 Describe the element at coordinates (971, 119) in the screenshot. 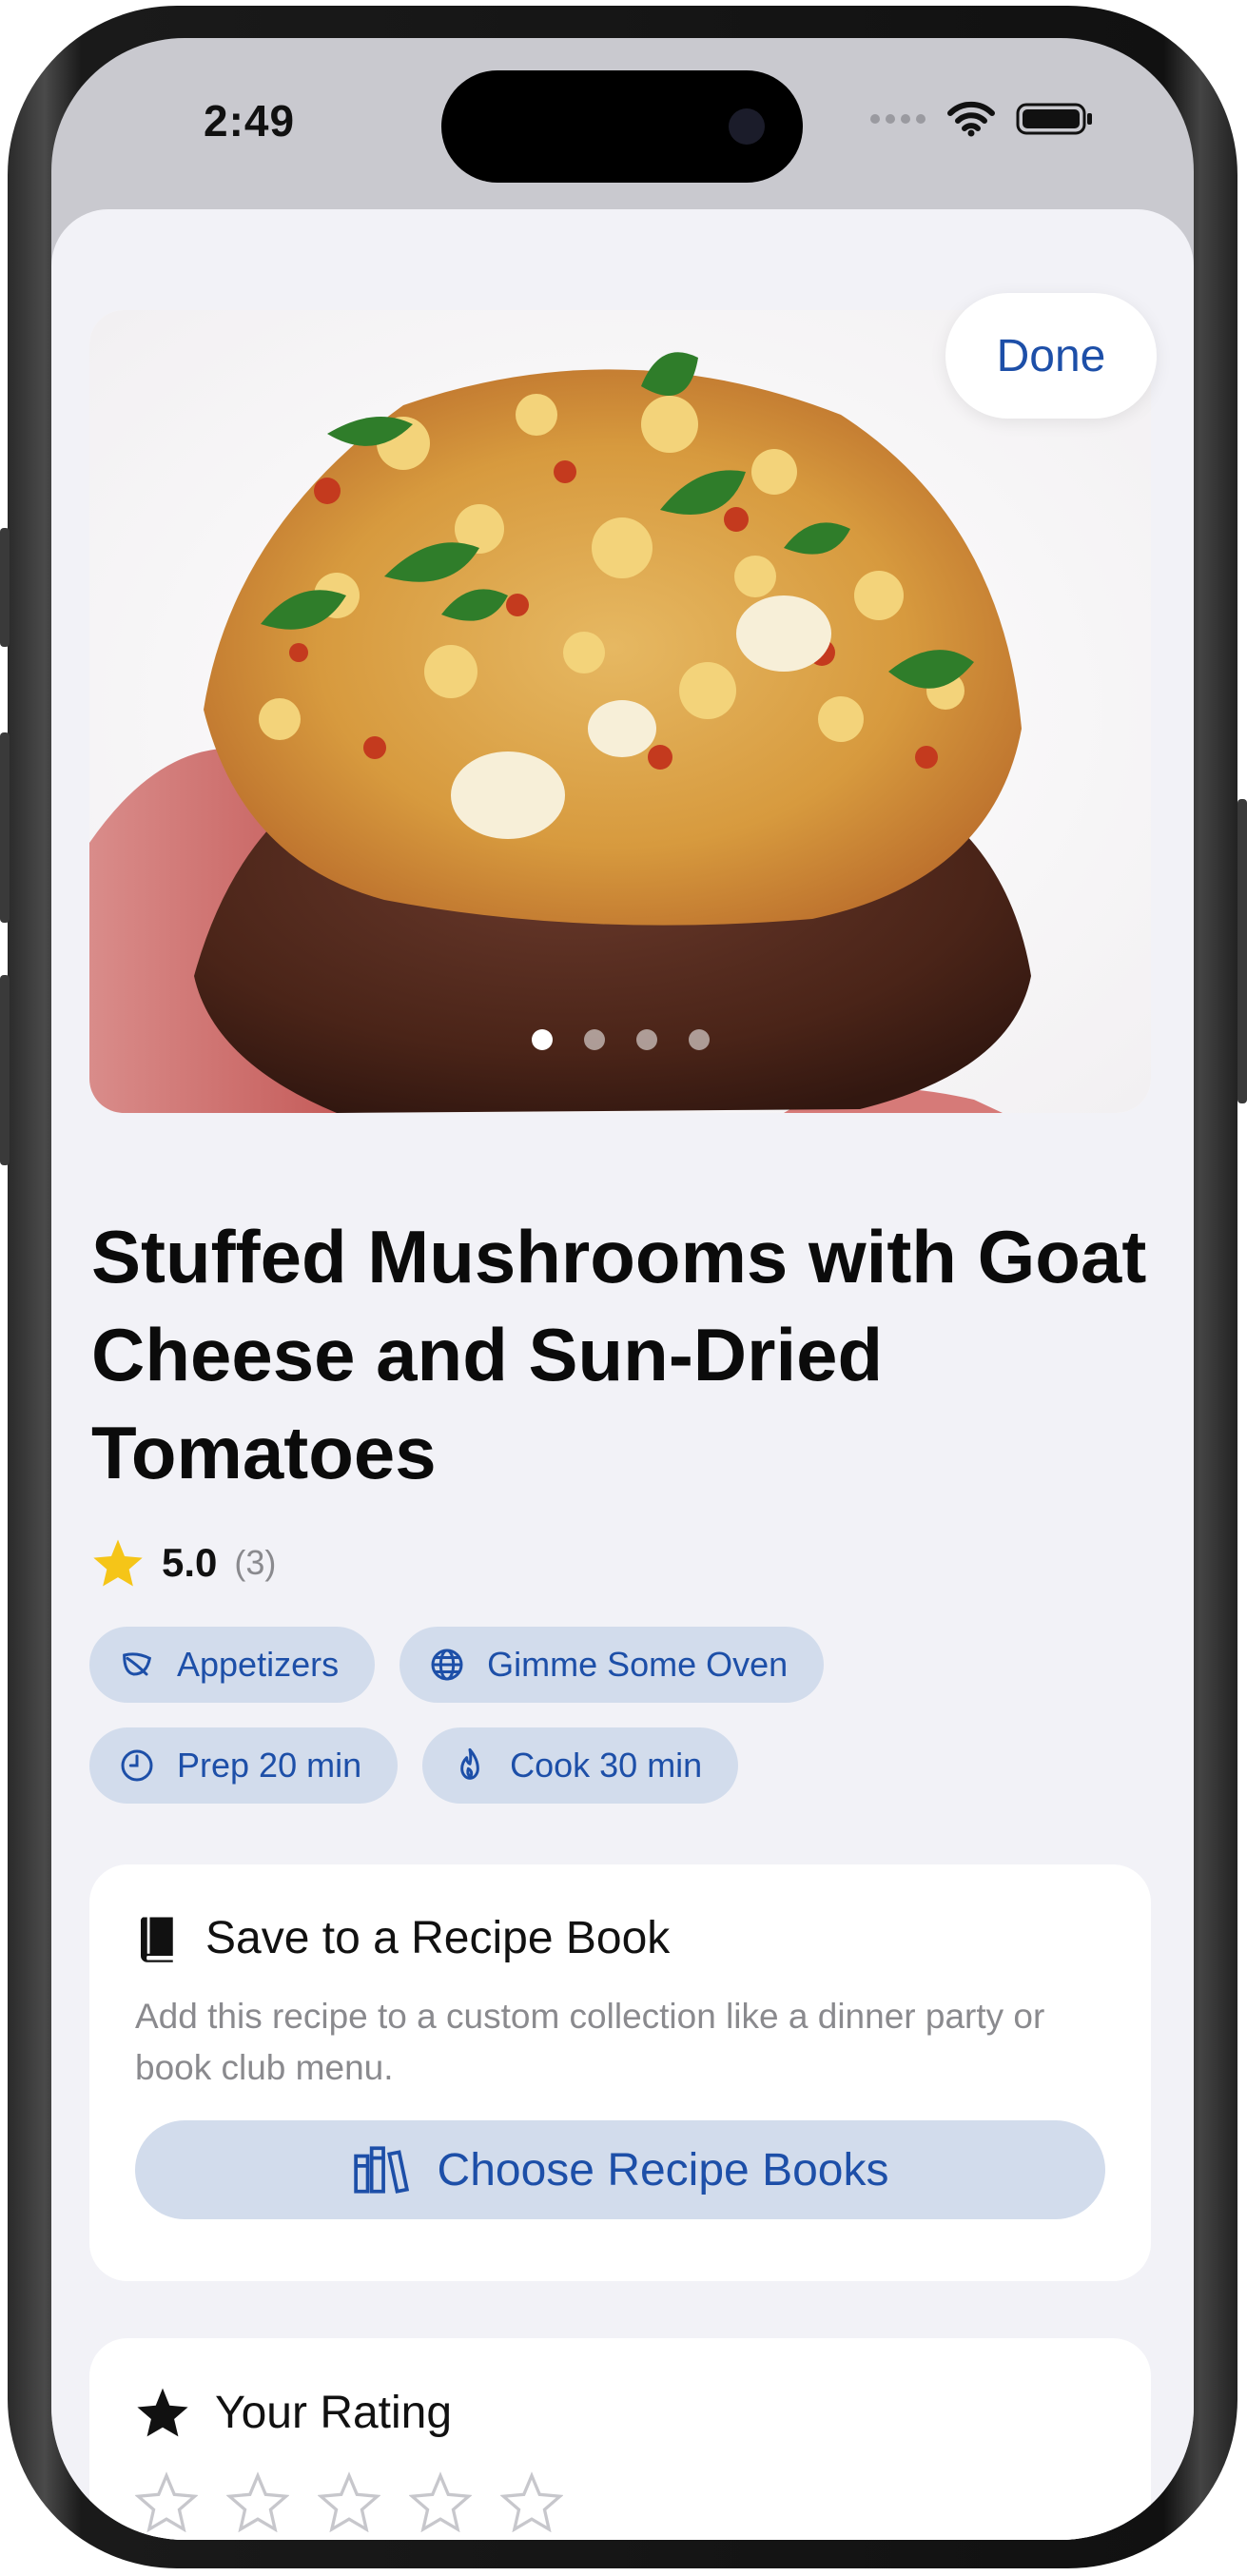

I see `wifi-icon` at that location.